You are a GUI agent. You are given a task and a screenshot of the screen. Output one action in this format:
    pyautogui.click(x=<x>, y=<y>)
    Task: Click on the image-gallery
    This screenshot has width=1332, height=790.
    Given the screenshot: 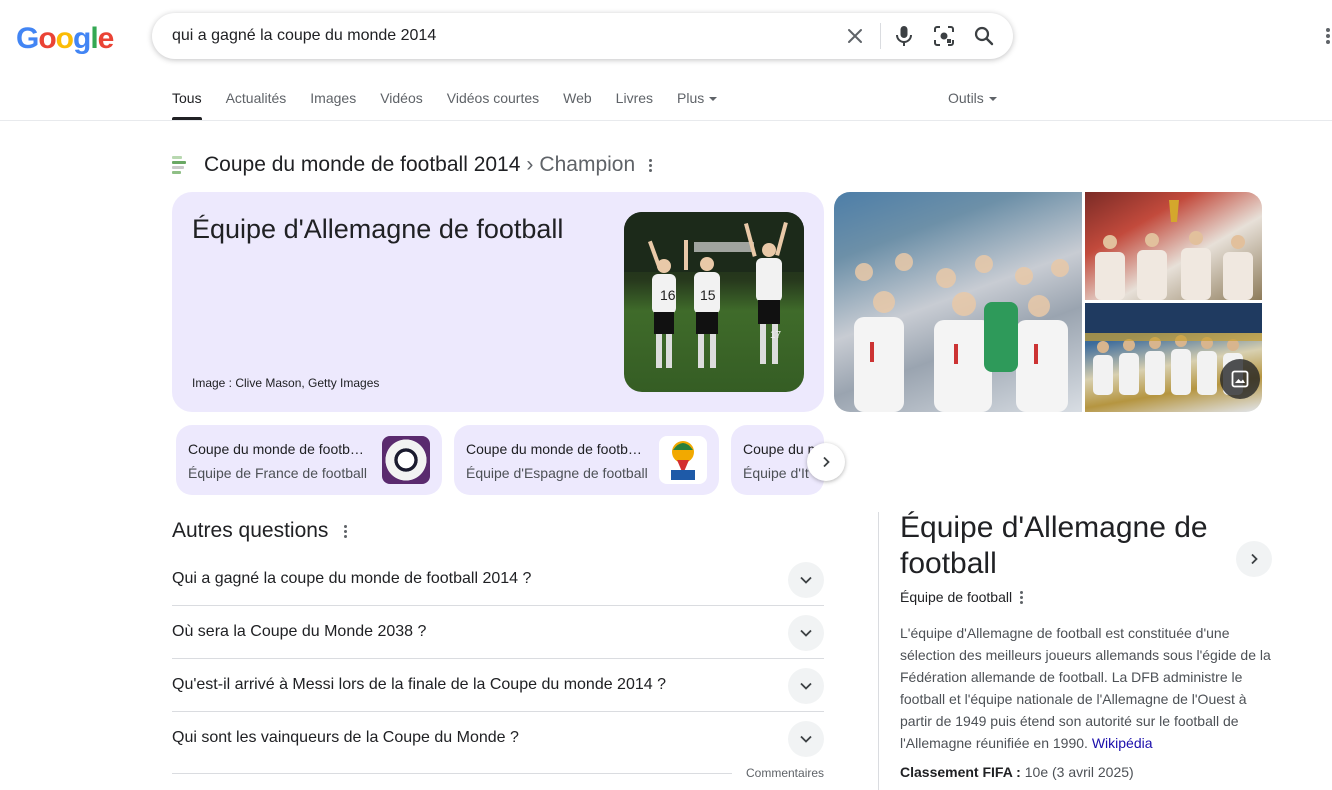 What is the action you would take?
    pyautogui.click(x=1048, y=302)
    